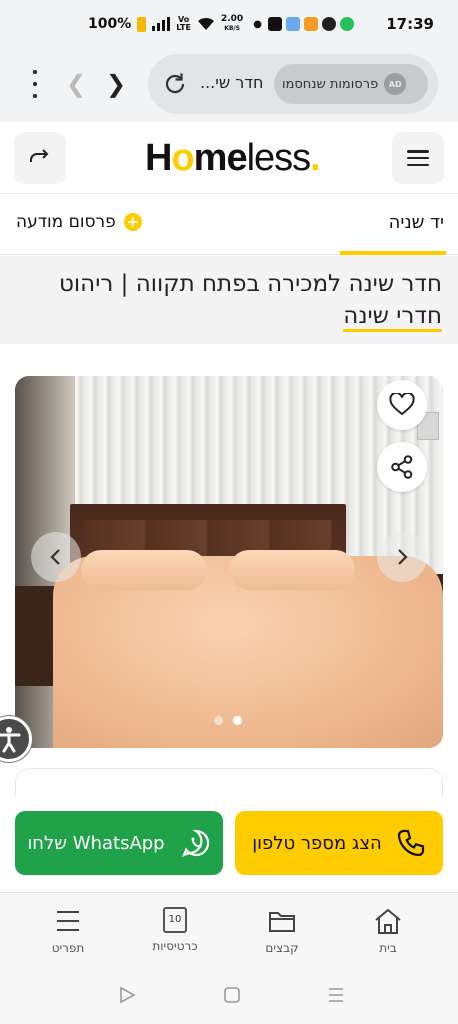 The width and height of the screenshot is (458, 1024). I want to click on ad-block-chip: AD פרסומות שנחסמו, so click(351, 84).